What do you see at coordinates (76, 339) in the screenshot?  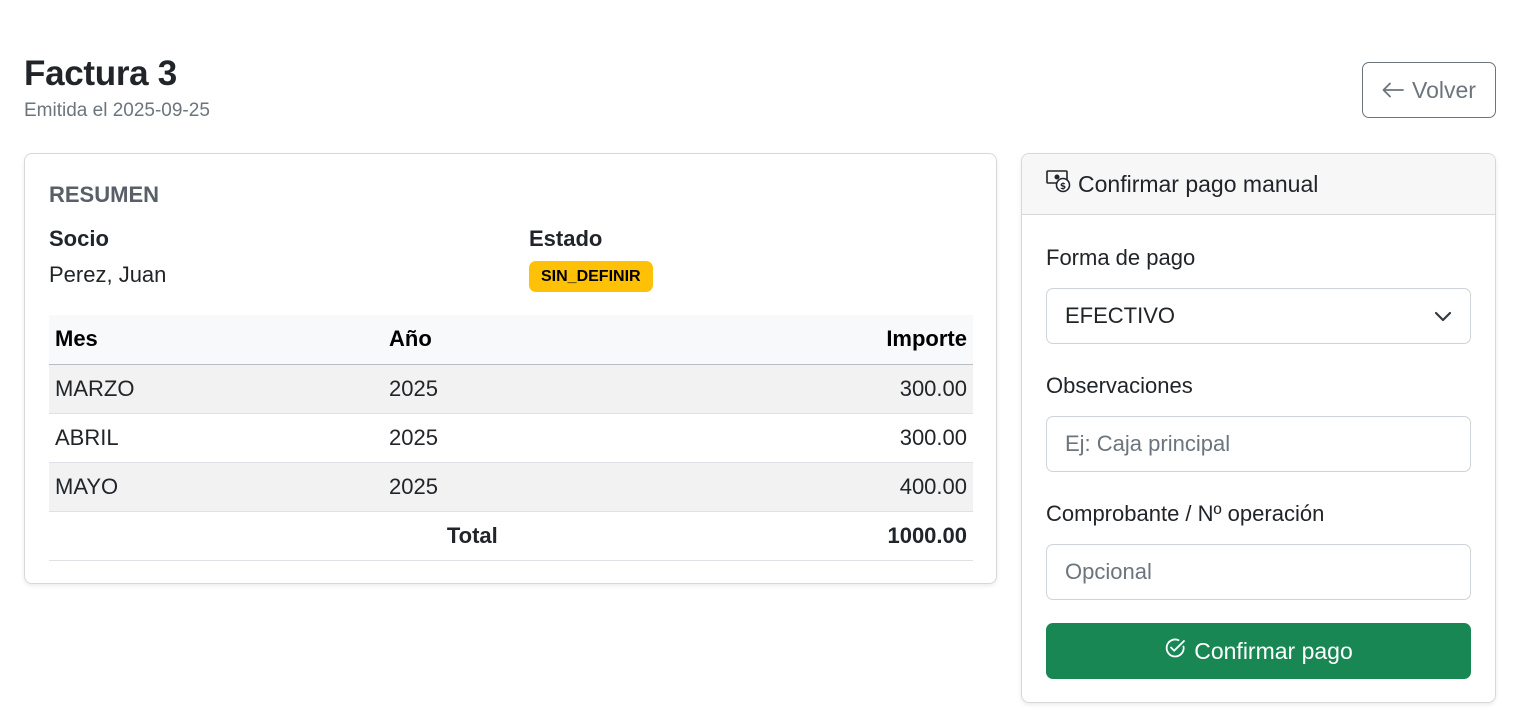 I see `column-header-mes: Mes` at bounding box center [76, 339].